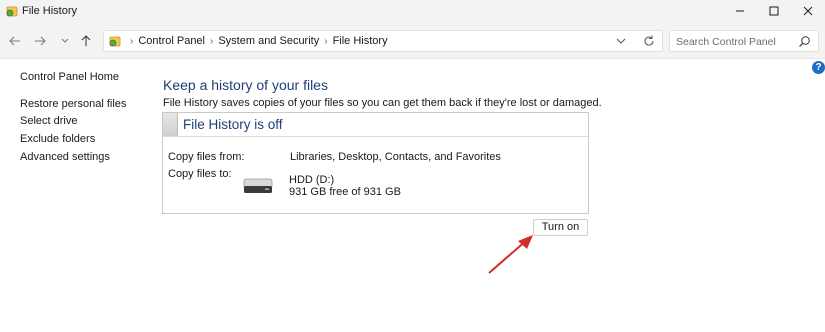  What do you see at coordinates (233, 124) in the screenshot?
I see `status-heading: File History is off` at bounding box center [233, 124].